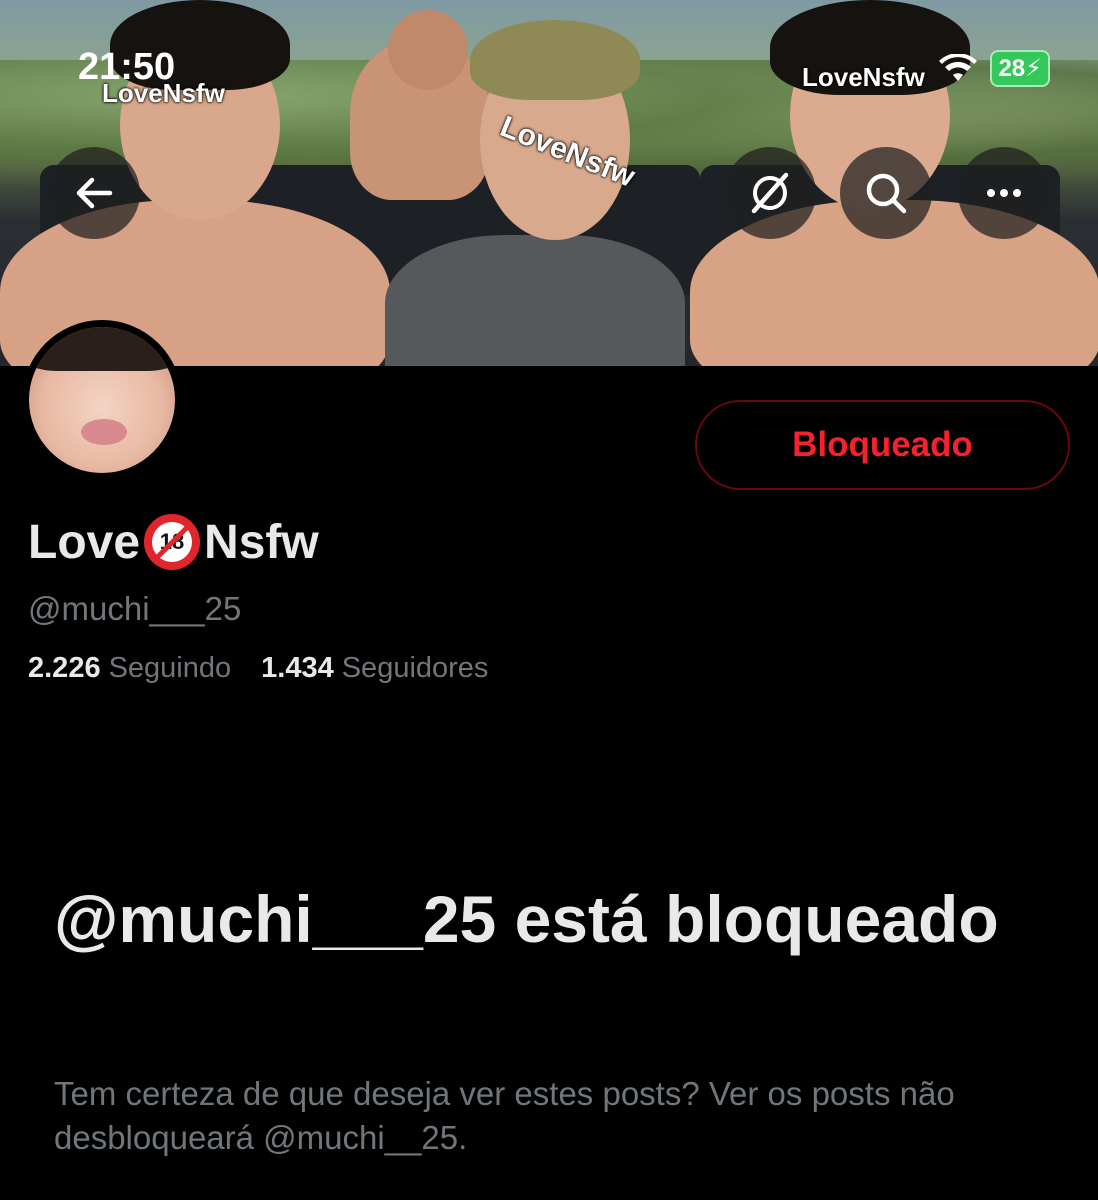 Image resolution: width=1098 pixels, height=1200 pixels. I want to click on following-label: Seguindo, so click(170, 668).